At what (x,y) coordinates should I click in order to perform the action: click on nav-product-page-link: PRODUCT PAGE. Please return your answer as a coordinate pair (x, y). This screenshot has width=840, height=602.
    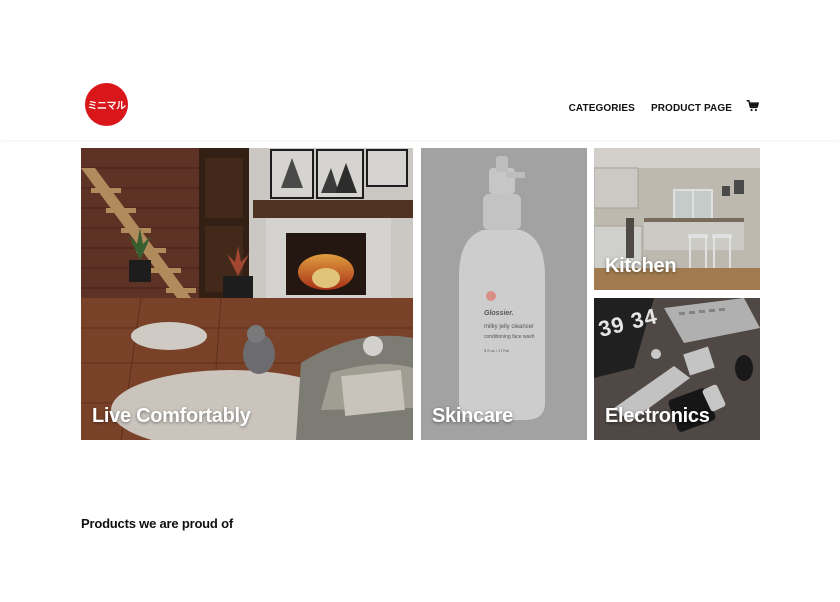
    Looking at the image, I should click on (691, 108).